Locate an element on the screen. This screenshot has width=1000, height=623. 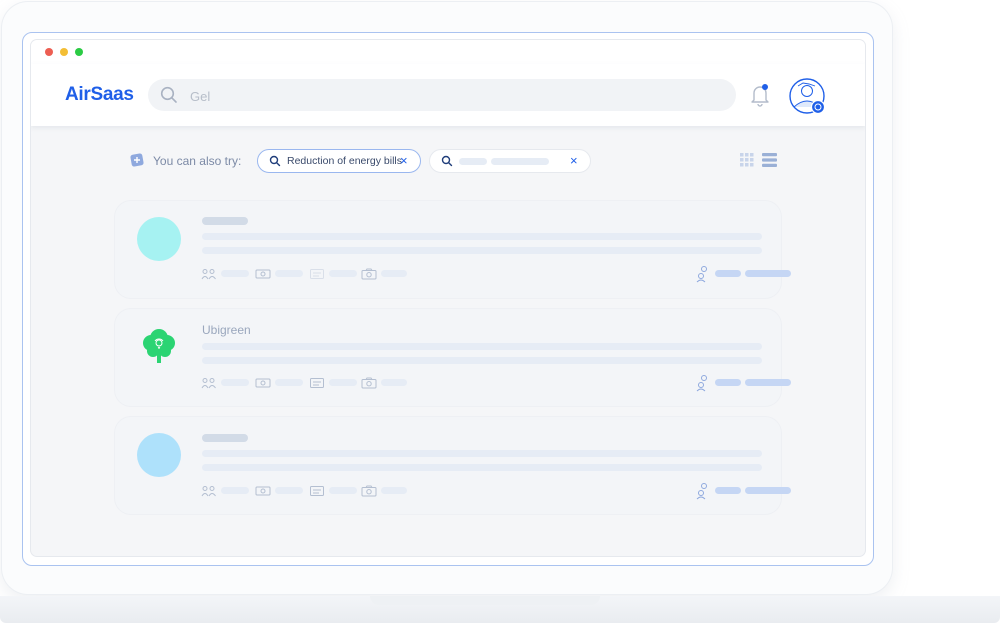
suggestion-icon is located at coordinates (137, 160).